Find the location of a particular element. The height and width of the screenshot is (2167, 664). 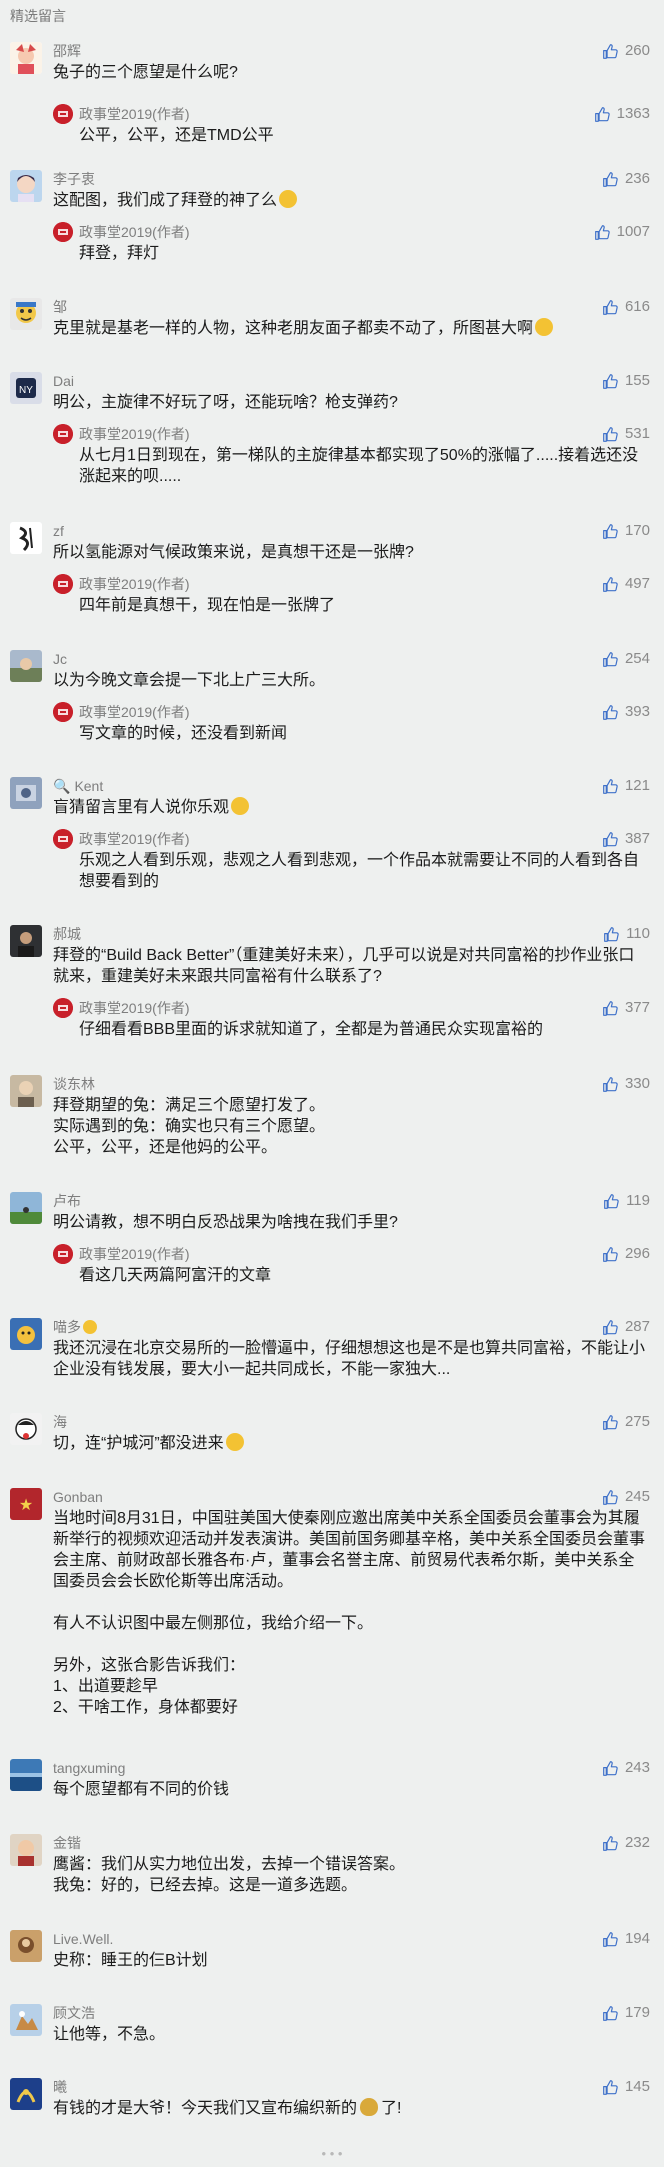

commenter-name: Gonban is located at coordinates (78, 1497).